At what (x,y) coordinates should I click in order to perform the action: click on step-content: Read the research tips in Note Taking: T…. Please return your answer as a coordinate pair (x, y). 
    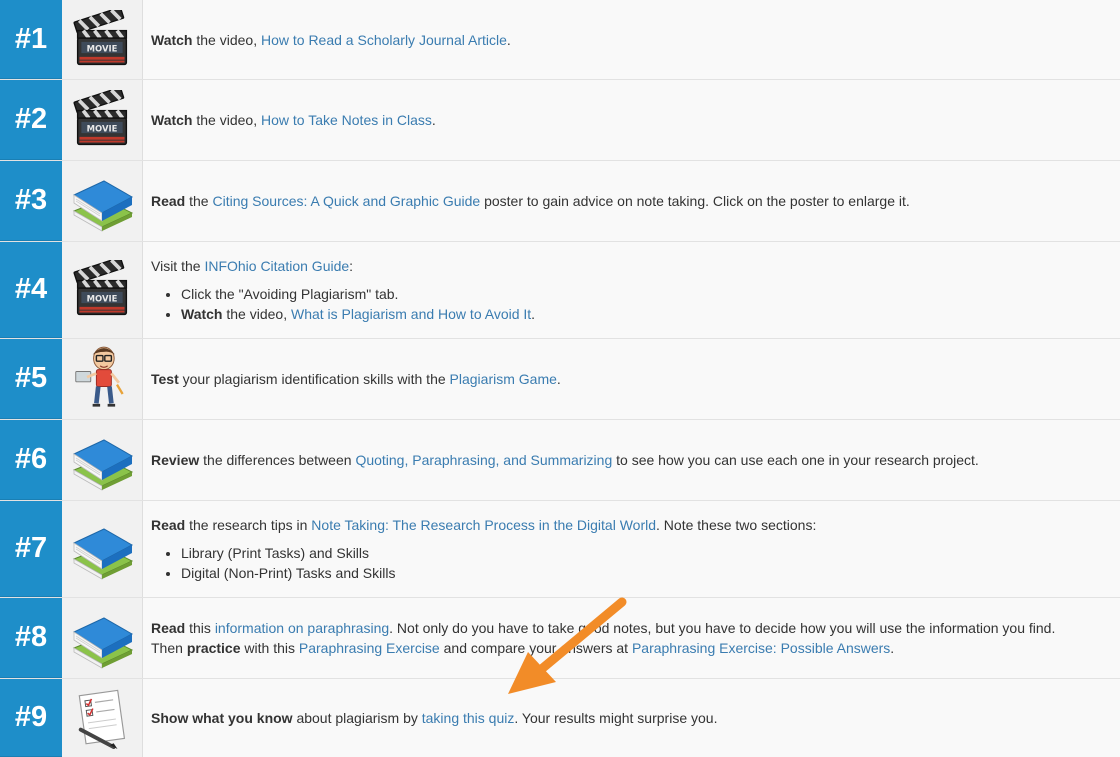
    Looking at the image, I should click on (631, 549).